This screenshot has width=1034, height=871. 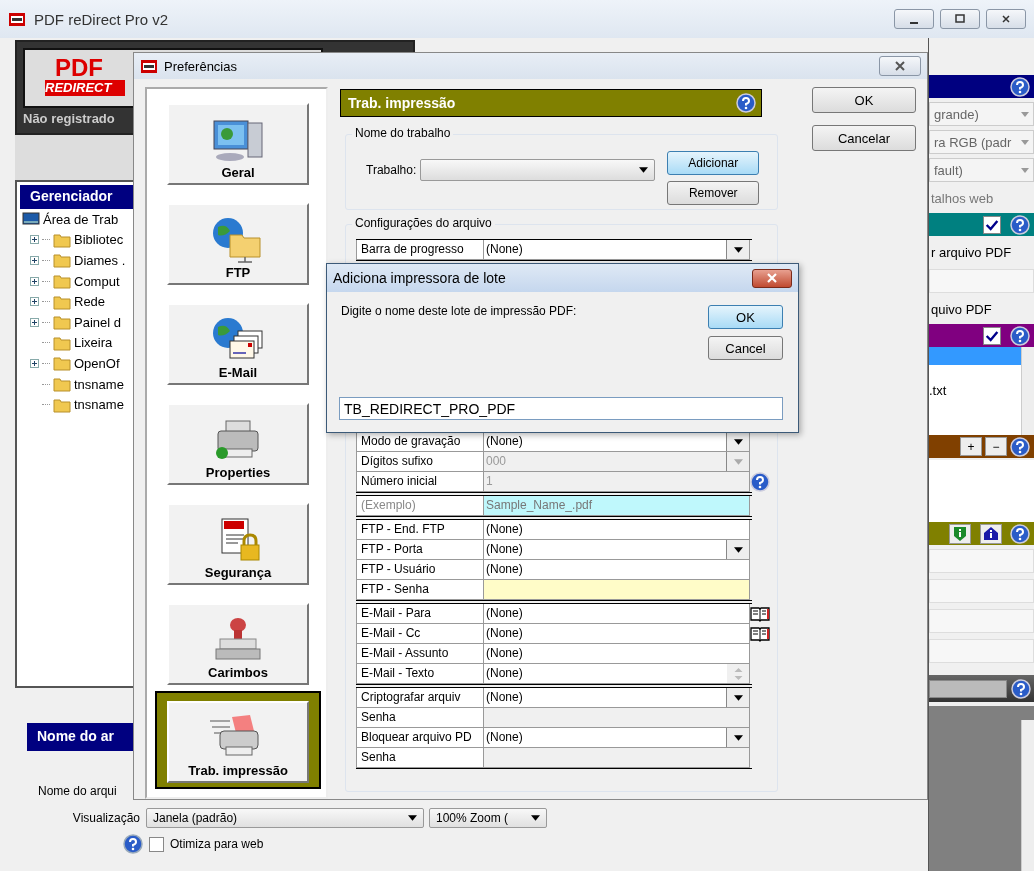 What do you see at coordinates (81, 219) in the screenshot?
I see `tree-item: Área de Trab` at bounding box center [81, 219].